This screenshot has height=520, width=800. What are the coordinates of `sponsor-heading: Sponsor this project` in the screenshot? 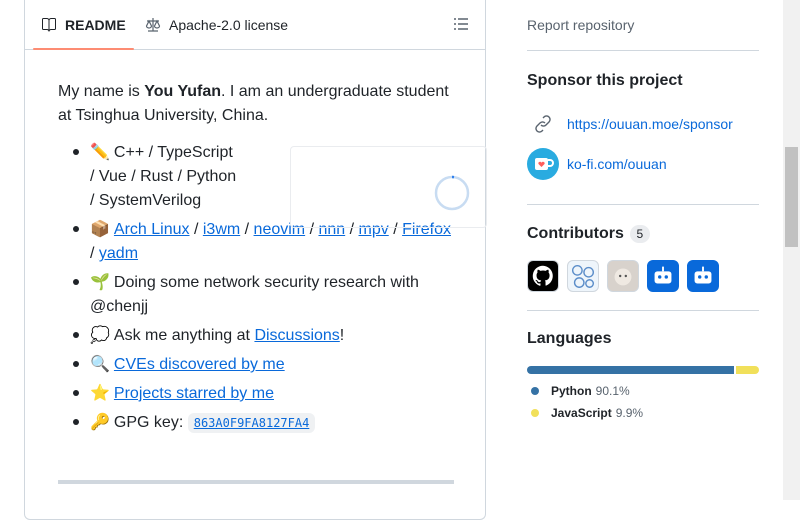 It's located at (605, 80).